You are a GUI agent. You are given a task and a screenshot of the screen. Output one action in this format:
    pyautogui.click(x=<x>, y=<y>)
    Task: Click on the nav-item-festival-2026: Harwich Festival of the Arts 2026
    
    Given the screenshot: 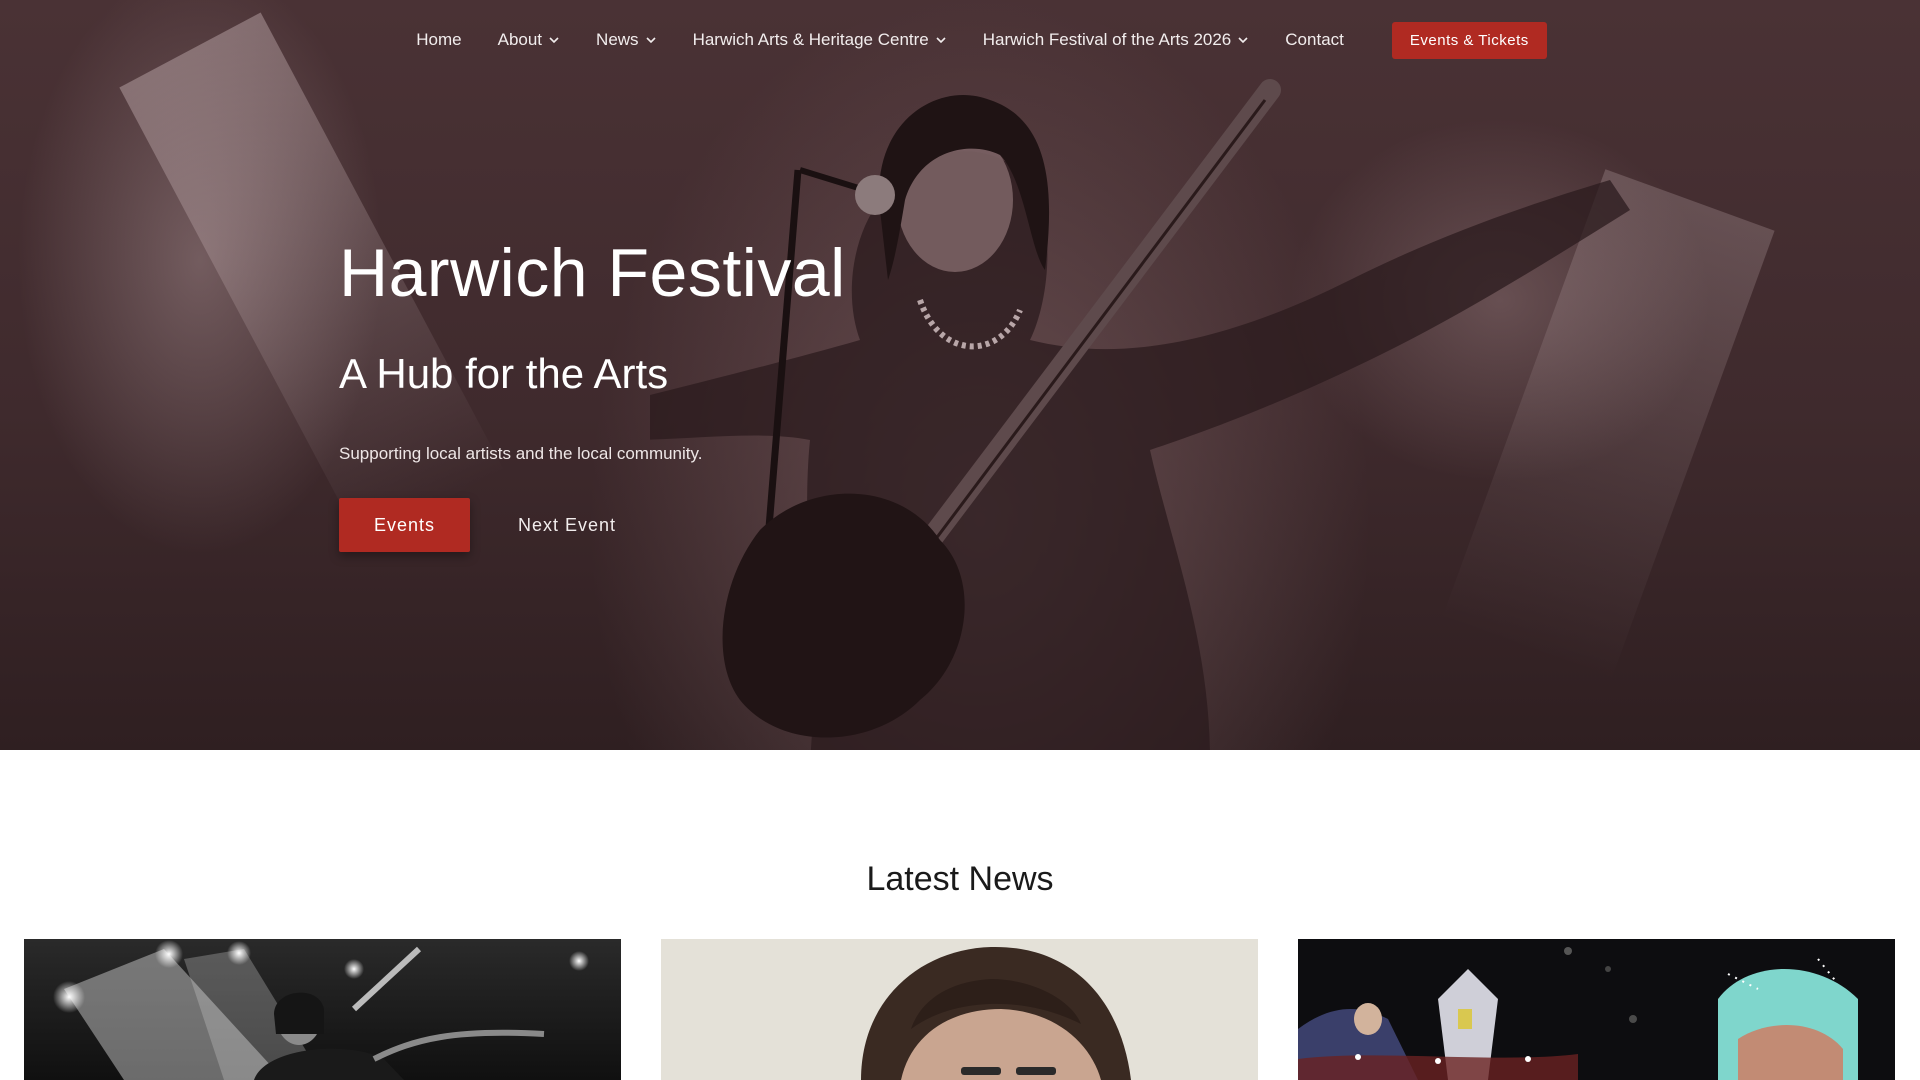 What is the action you would take?
    pyautogui.click(x=1116, y=40)
    